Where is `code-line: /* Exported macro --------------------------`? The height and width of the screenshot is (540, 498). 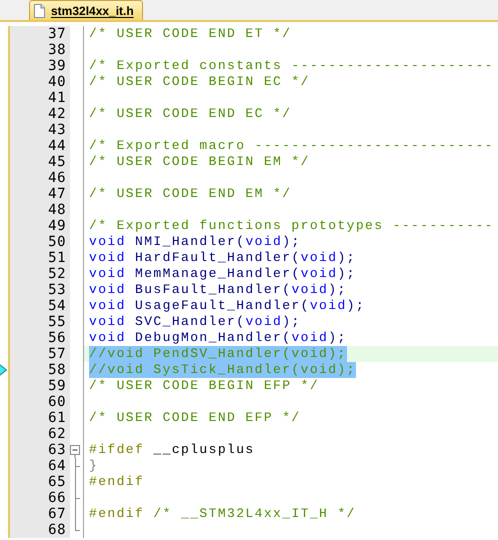 code-line: /* Exported macro -------------------------- is located at coordinates (291, 146).